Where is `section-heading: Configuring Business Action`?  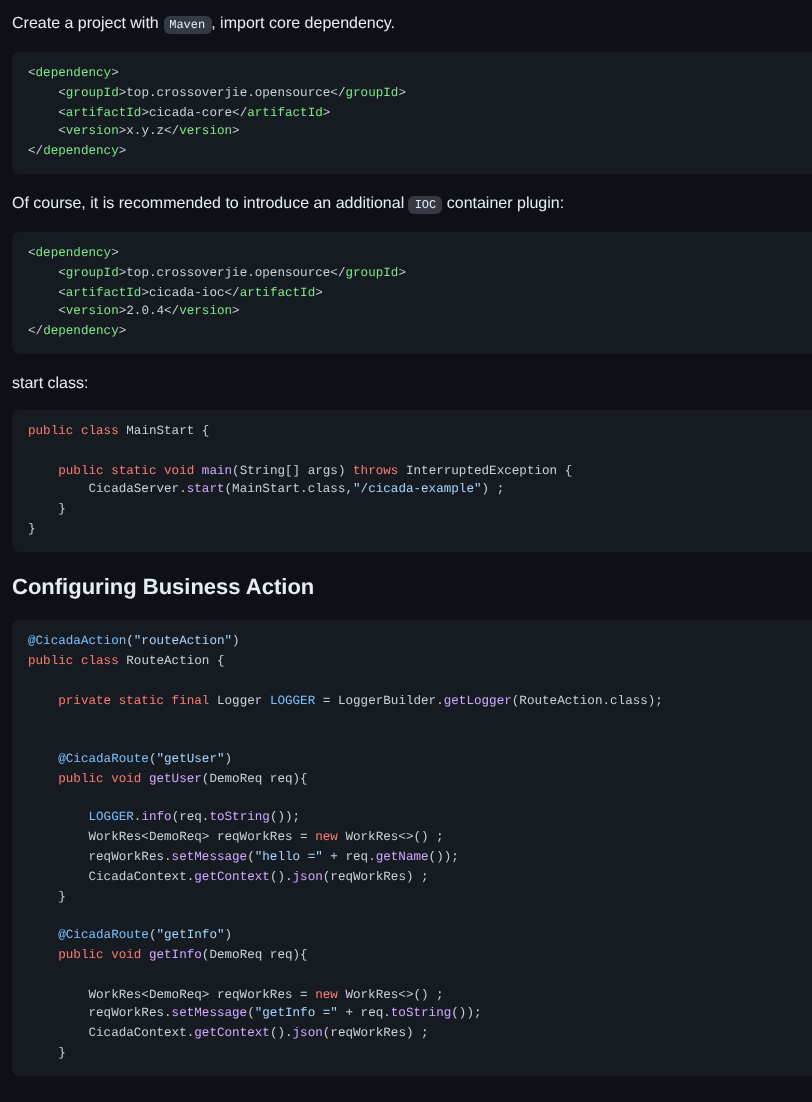 section-heading: Configuring Business Action is located at coordinates (164, 588).